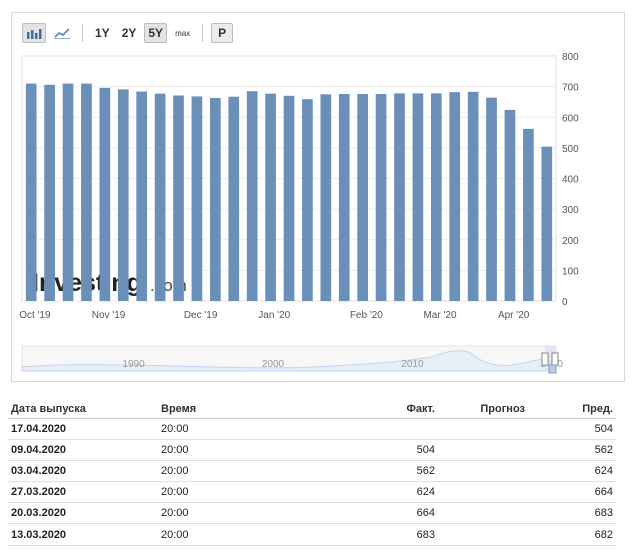 This screenshot has width=640, height=560. Describe the element at coordinates (273, 364) in the screenshot. I see `navigator-year-label: 2000` at that location.